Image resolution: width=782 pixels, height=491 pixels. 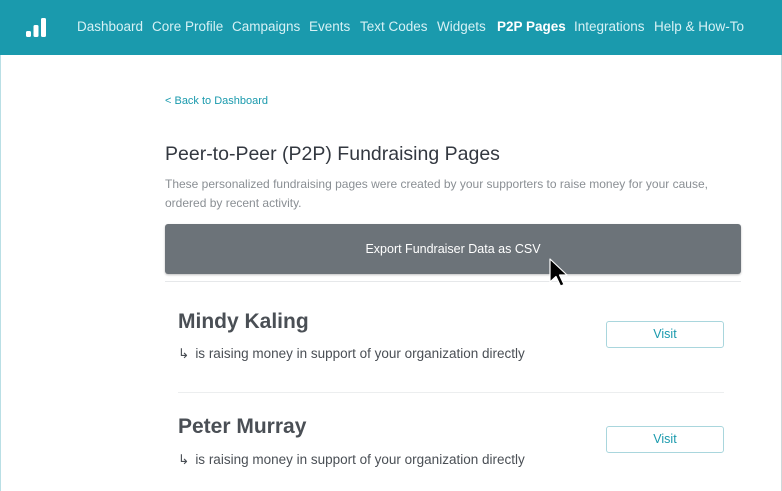 I want to click on frame-border-left, so click(x=0, y=273).